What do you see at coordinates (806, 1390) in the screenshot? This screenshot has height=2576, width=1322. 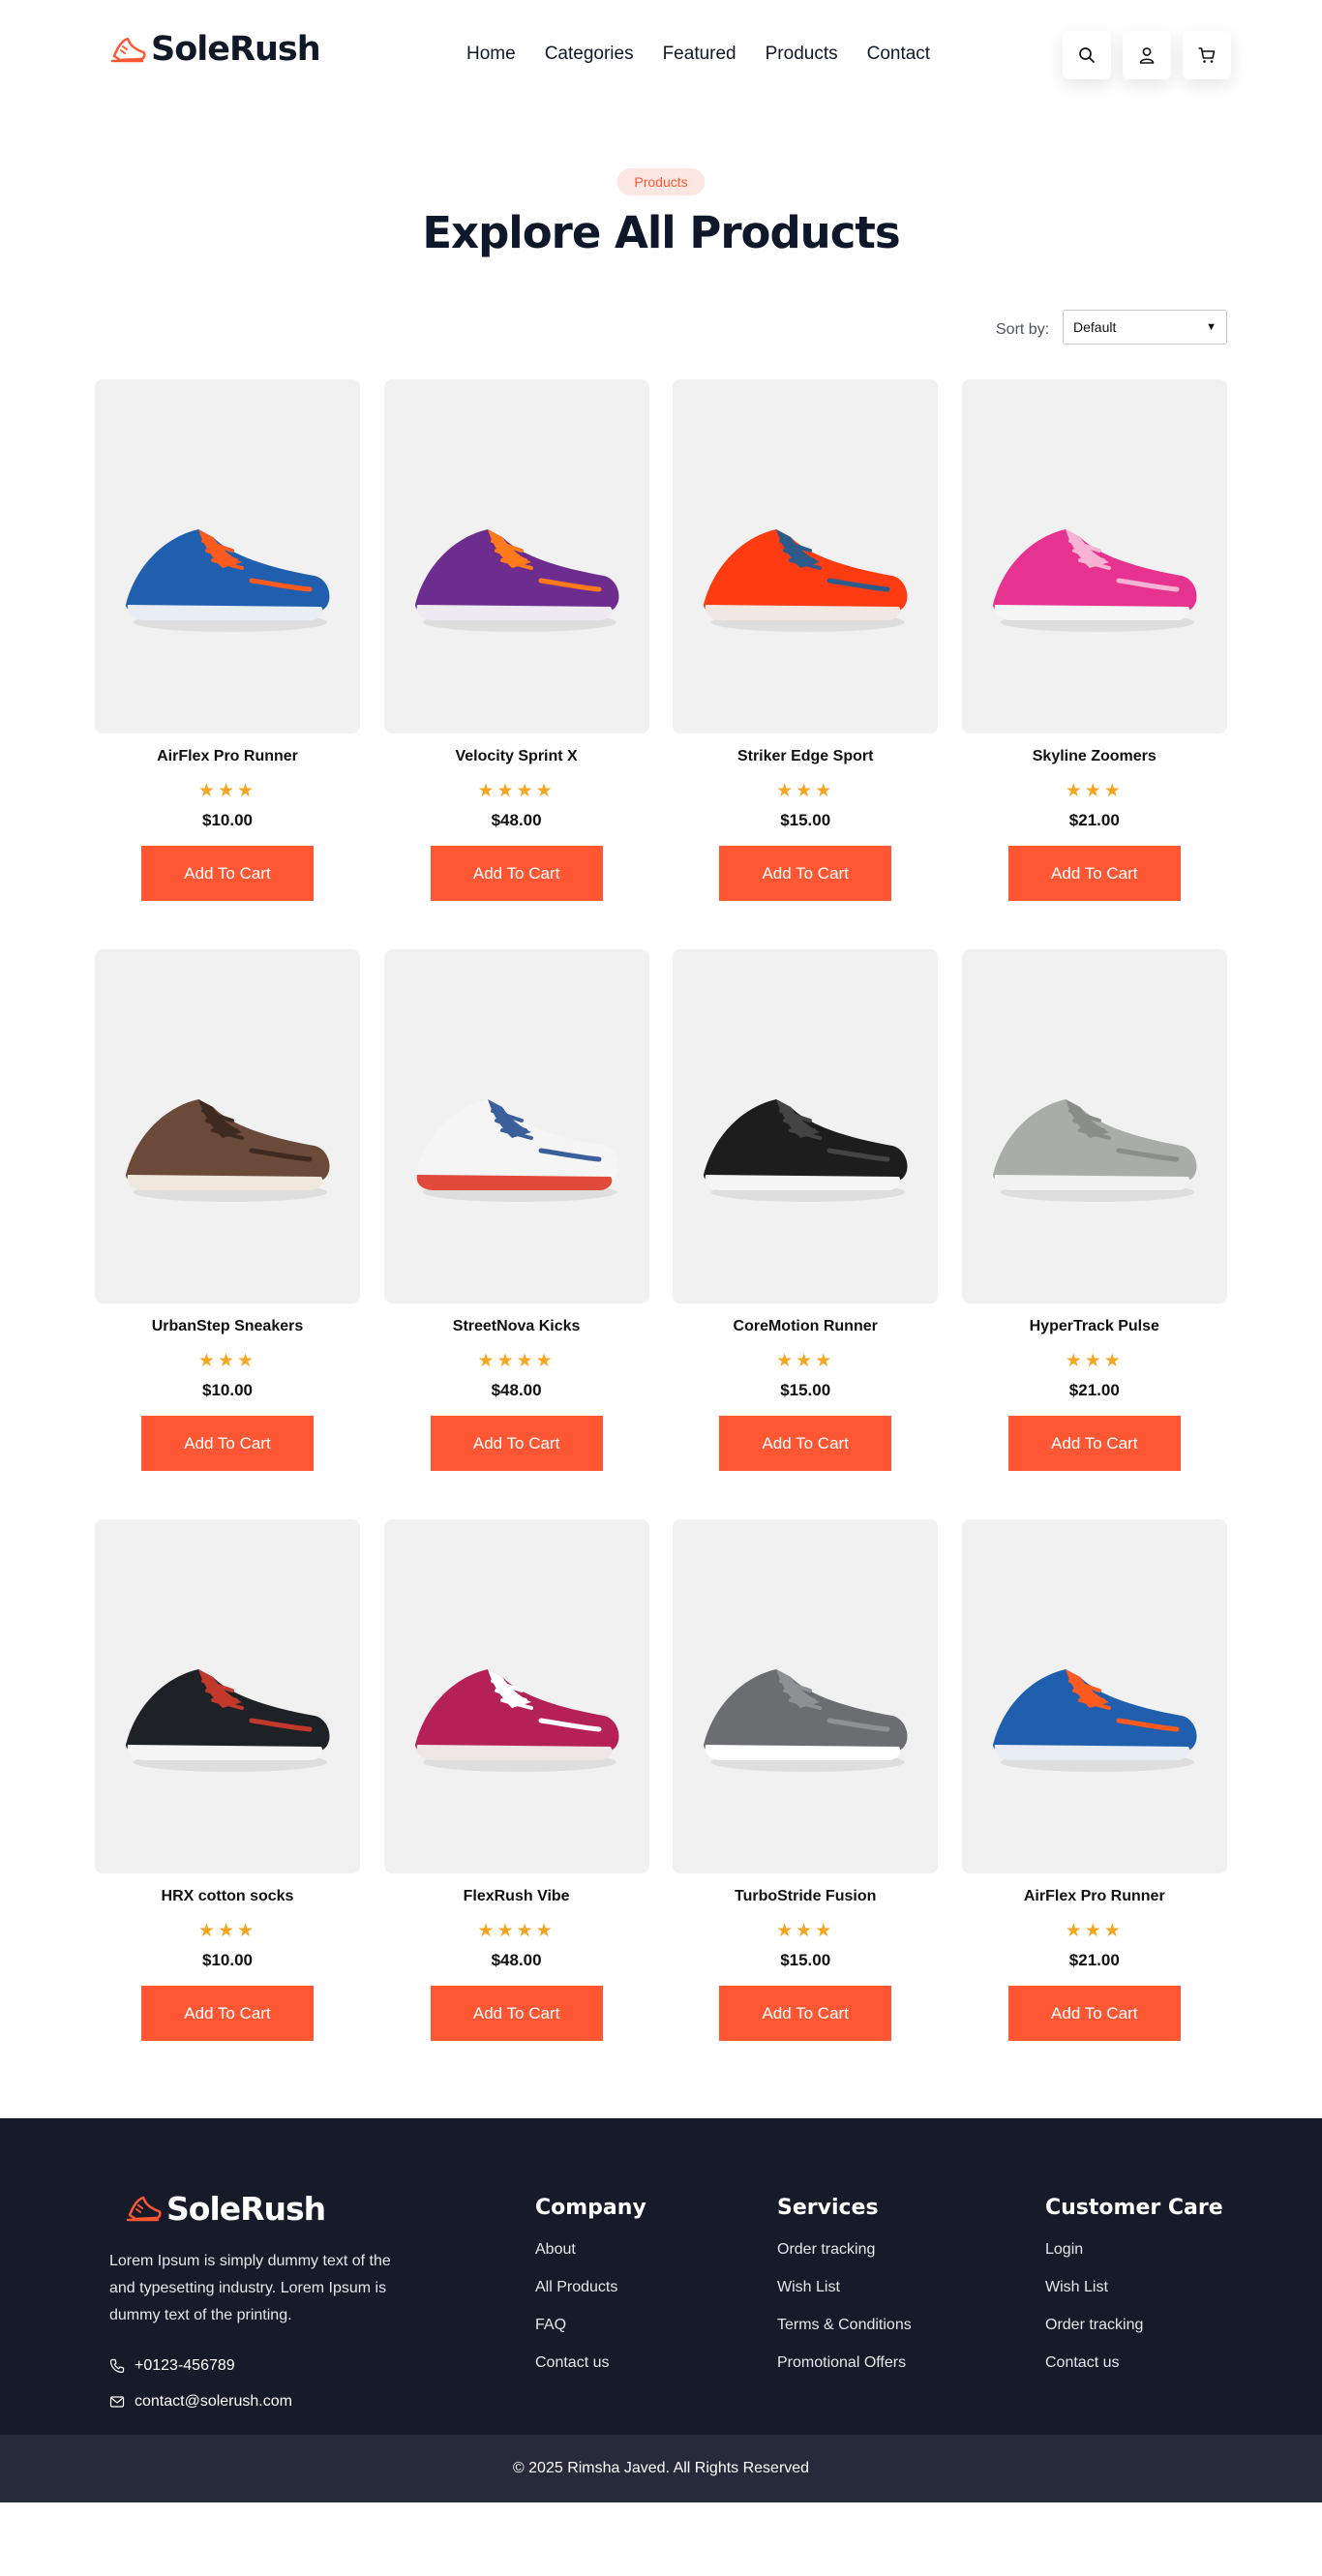 I see `product-price: $15.00` at bounding box center [806, 1390].